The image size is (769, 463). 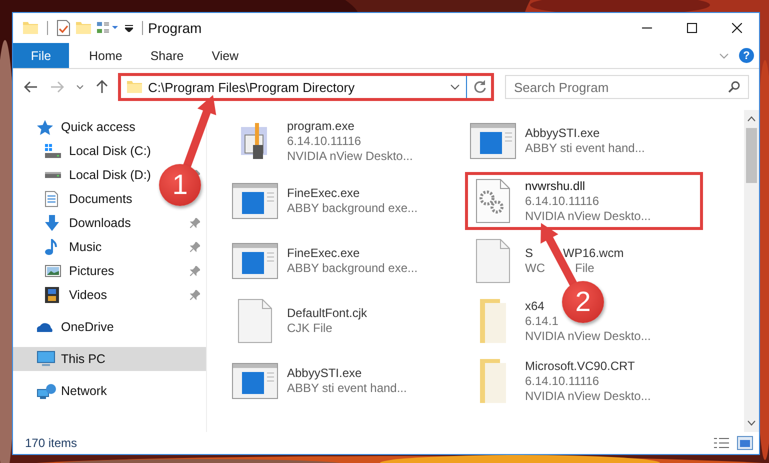 What do you see at coordinates (751, 119) in the screenshot?
I see `scroll-up-icon` at bounding box center [751, 119].